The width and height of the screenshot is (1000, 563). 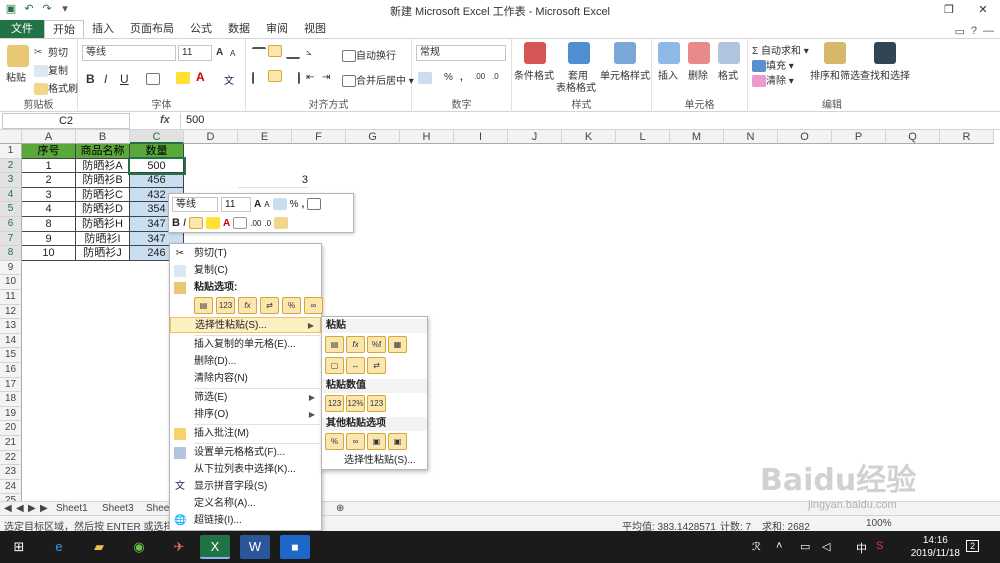 What do you see at coordinates (157, 166) in the screenshot?
I see `active-cell-c2: 500` at bounding box center [157, 166].